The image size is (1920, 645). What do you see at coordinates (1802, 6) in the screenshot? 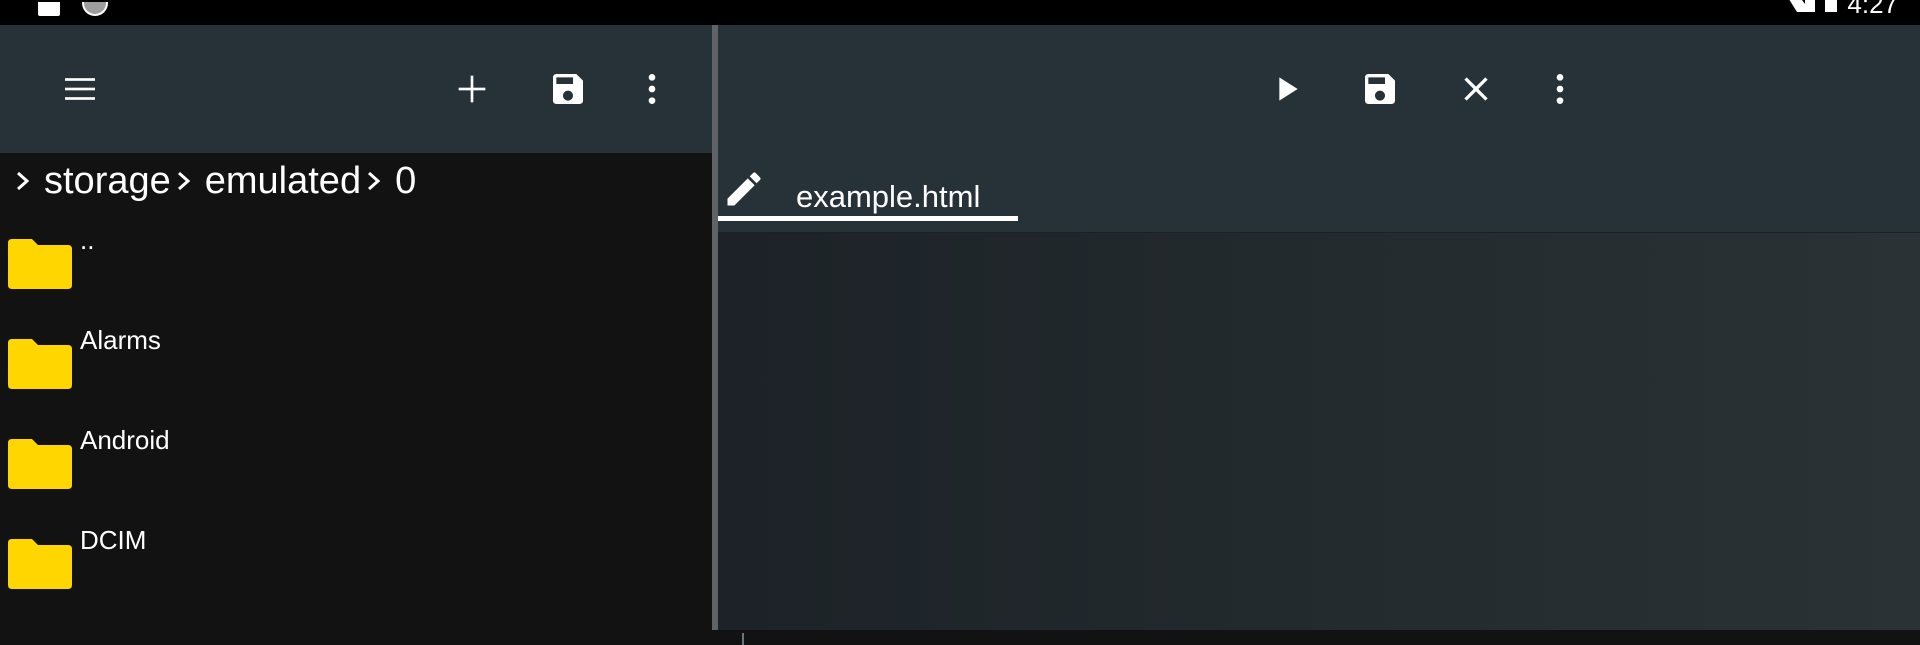
I see `signal-icon` at bounding box center [1802, 6].